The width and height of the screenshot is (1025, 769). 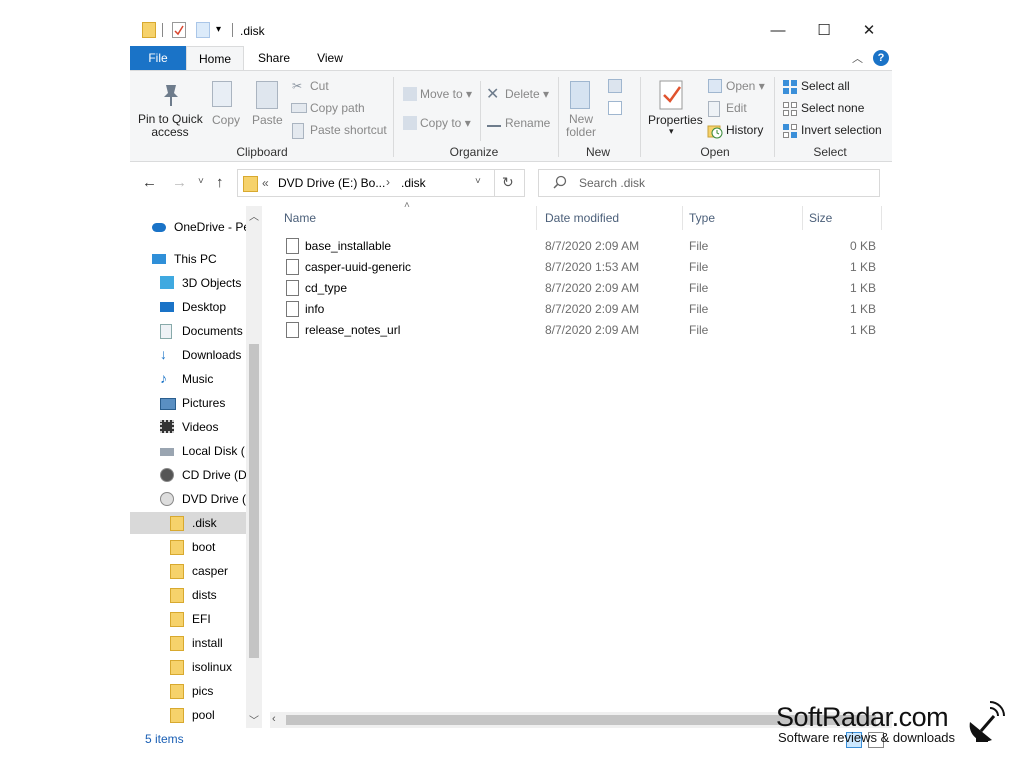 What do you see at coordinates (869, 31) in the screenshot?
I see `close-button: ✕` at bounding box center [869, 31].